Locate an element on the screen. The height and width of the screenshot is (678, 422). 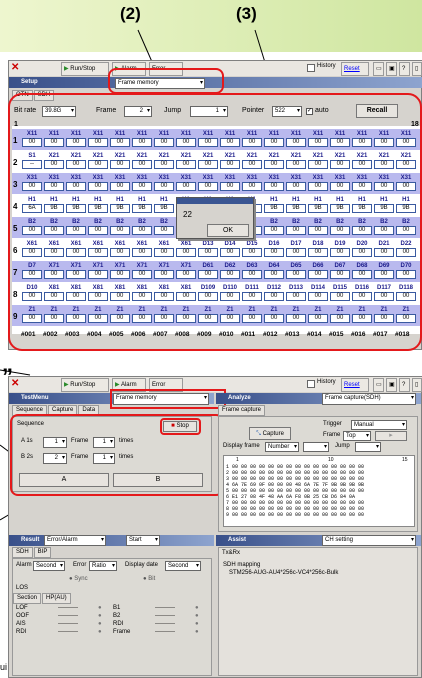
assist-select: CH setting is located at coordinates (369, 540).